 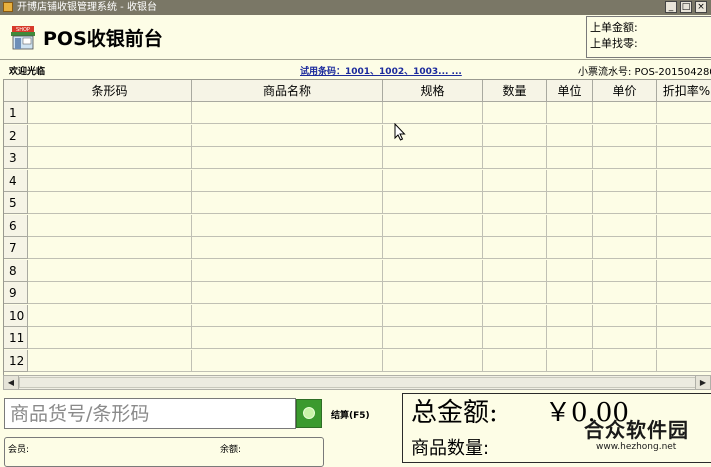 I want to click on row-number: 5, so click(x=16, y=203).